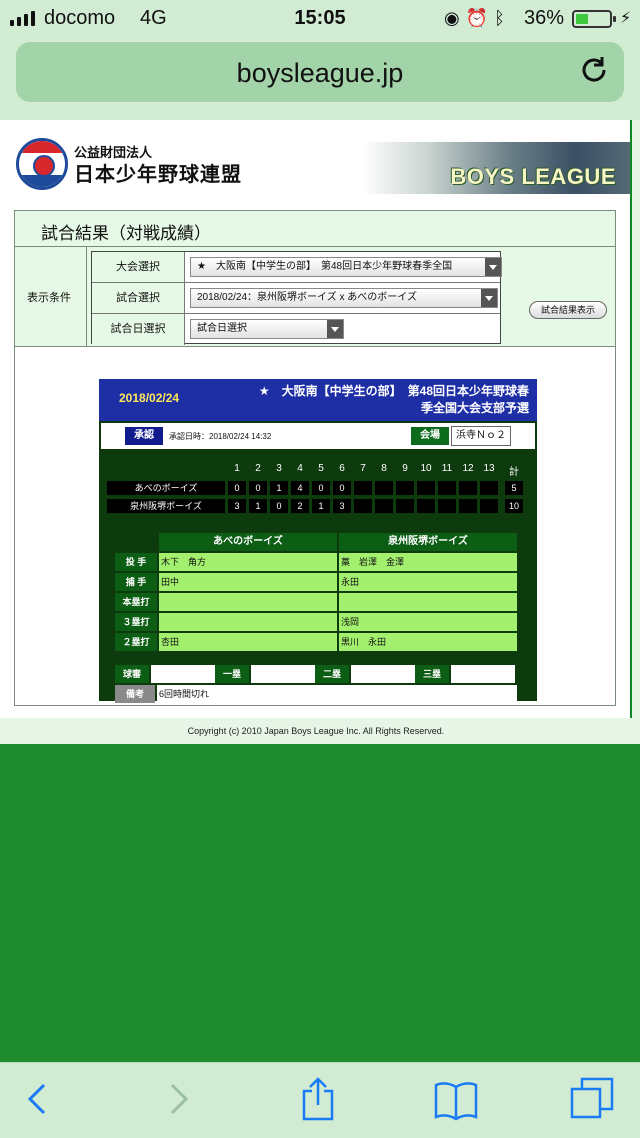 This screenshot has height=1138, width=640. What do you see at coordinates (49, 298) in the screenshot?
I see `filter-label: 表示条件` at bounding box center [49, 298].